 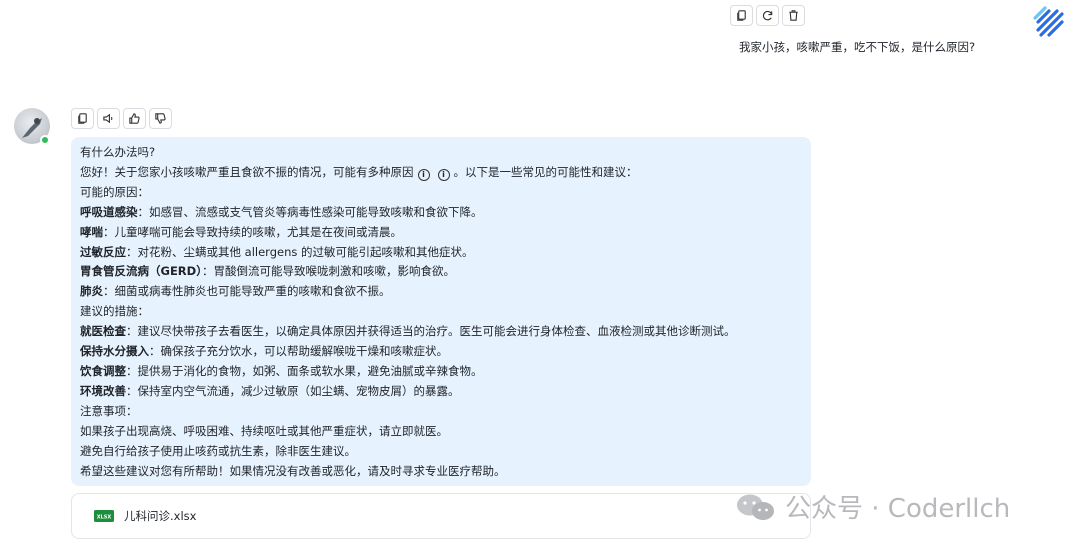 I want to click on refresh-icon, so click(x=767, y=15).